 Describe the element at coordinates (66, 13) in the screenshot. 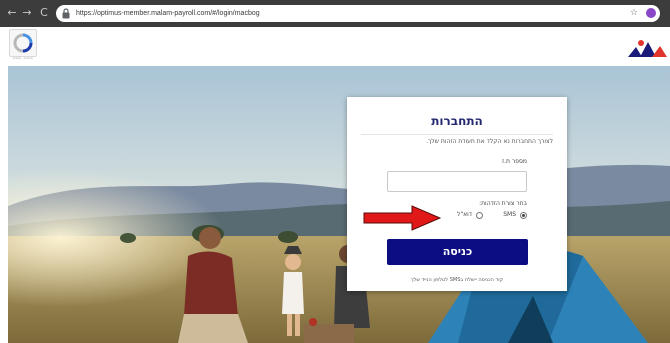

I see `lock-icon` at that location.